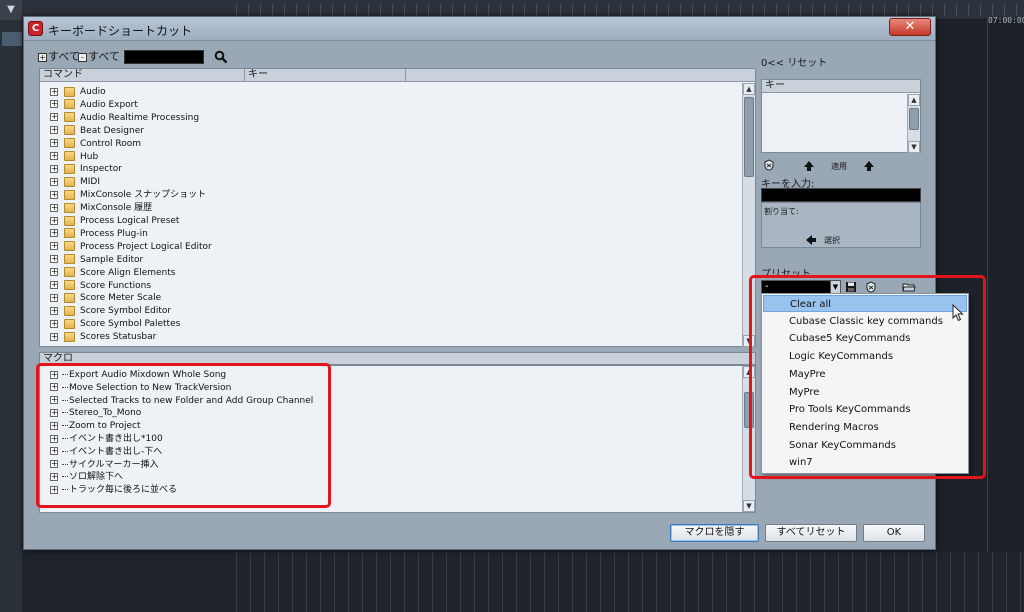 The height and width of the screenshot is (612, 1024). I want to click on command-folder-item: + Score Symbol Editor, so click(110, 311).